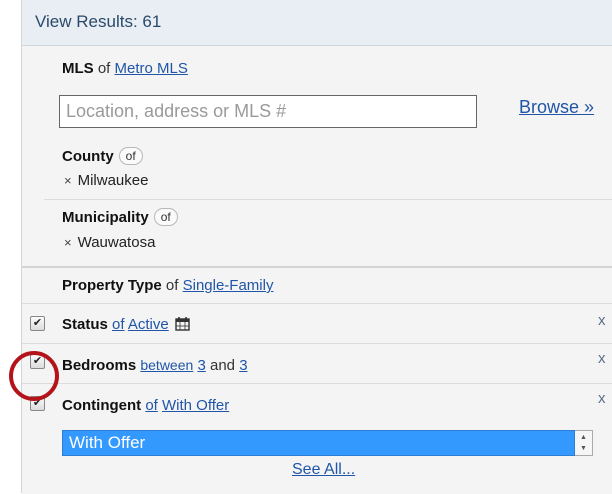 The image size is (612, 494). What do you see at coordinates (148, 324) in the screenshot?
I see `status-value-link: Active` at bounding box center [148, 324].